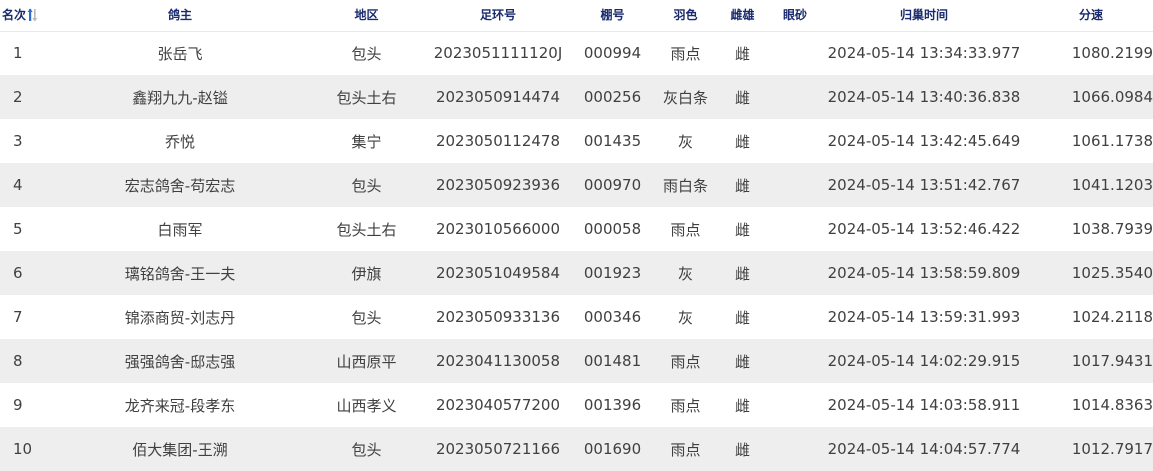 This screenshot has width=1153, height=471. Describe the element at coordinates (924, 449) in the screenshot. I see `cell-time: 2024-05-14 14:04:57.774` at that location.